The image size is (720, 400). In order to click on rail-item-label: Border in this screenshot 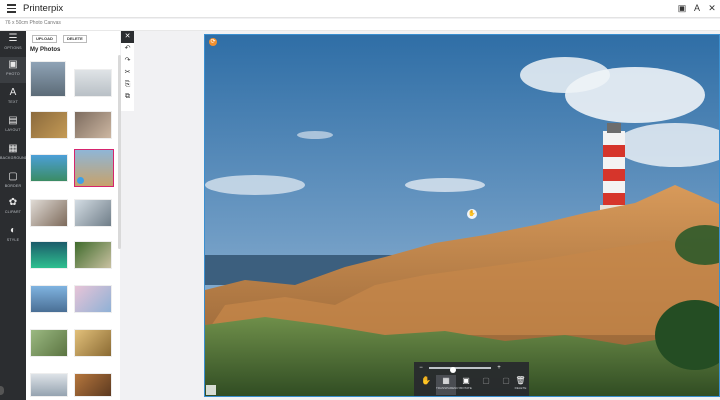, I will do `click(13, 186)`.